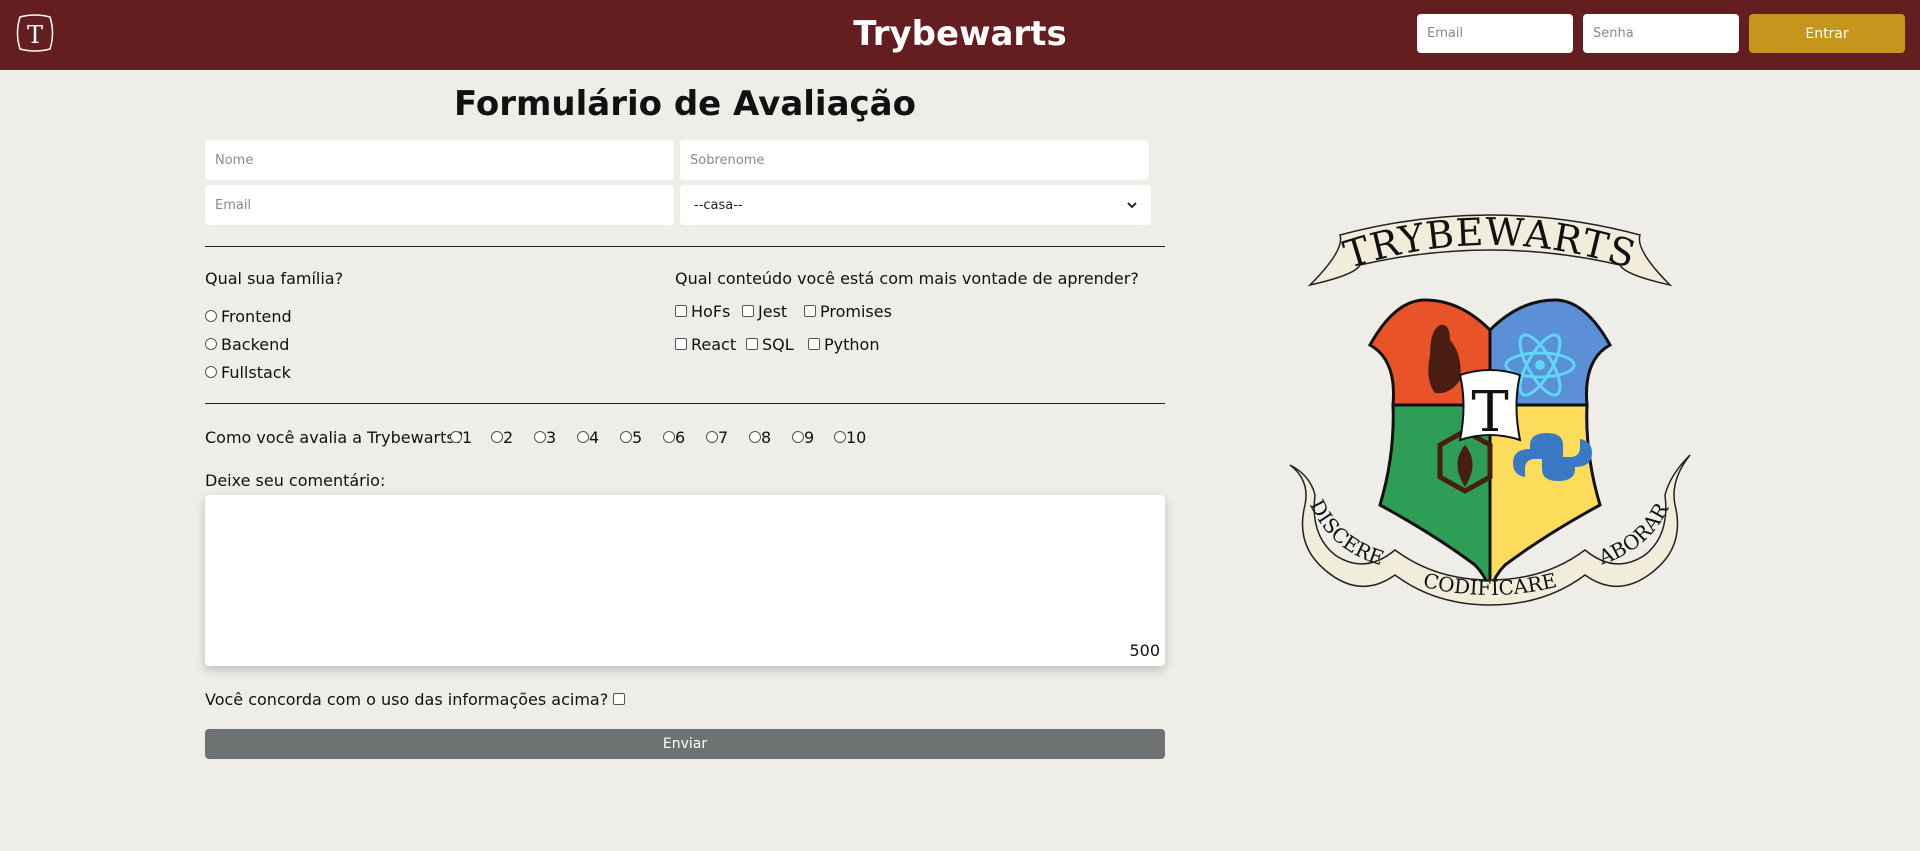 This screenshot has height=851, width=1920. I want to click on character-counter: 500, so click(1144, 650).